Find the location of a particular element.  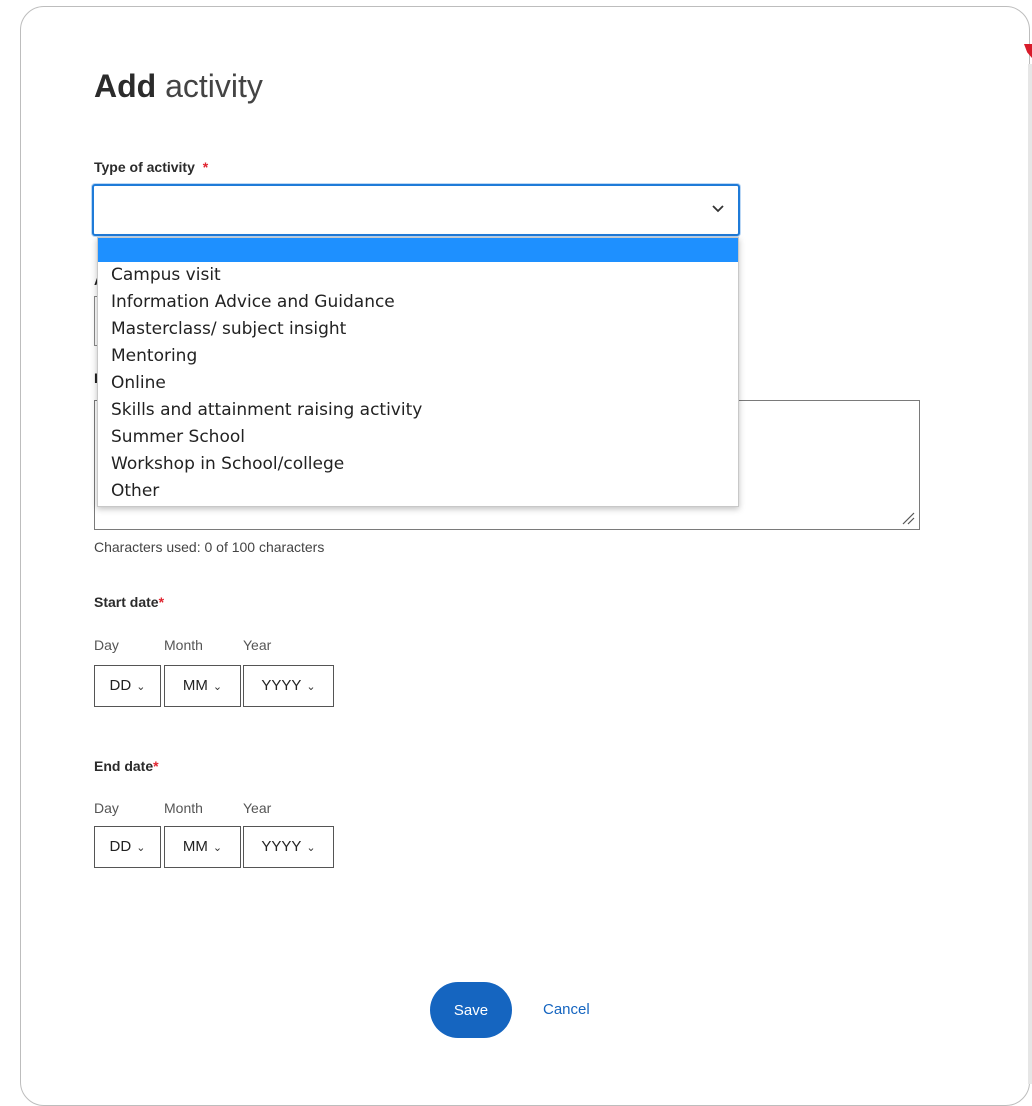

start-month-value: MM is located at coordinates (195, 685).